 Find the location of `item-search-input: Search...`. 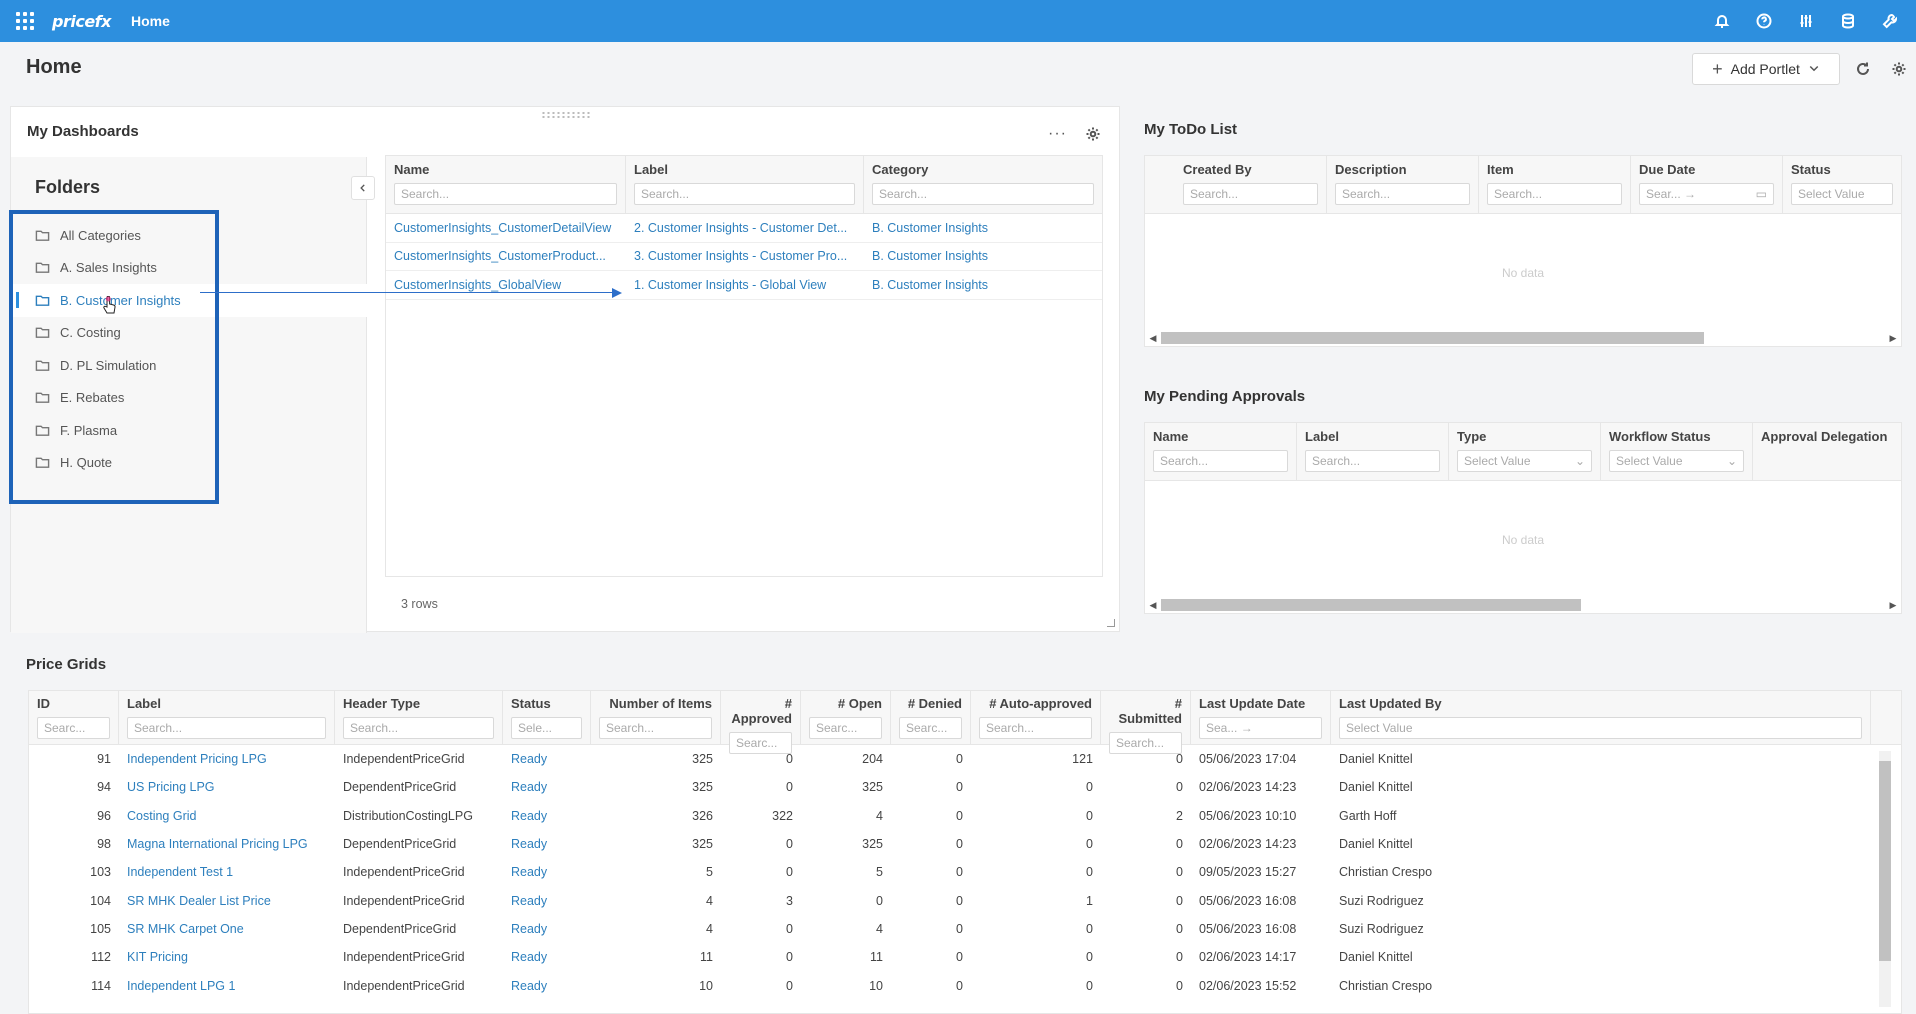

item-search-input: Search... is located at coordinates (1554, 194).